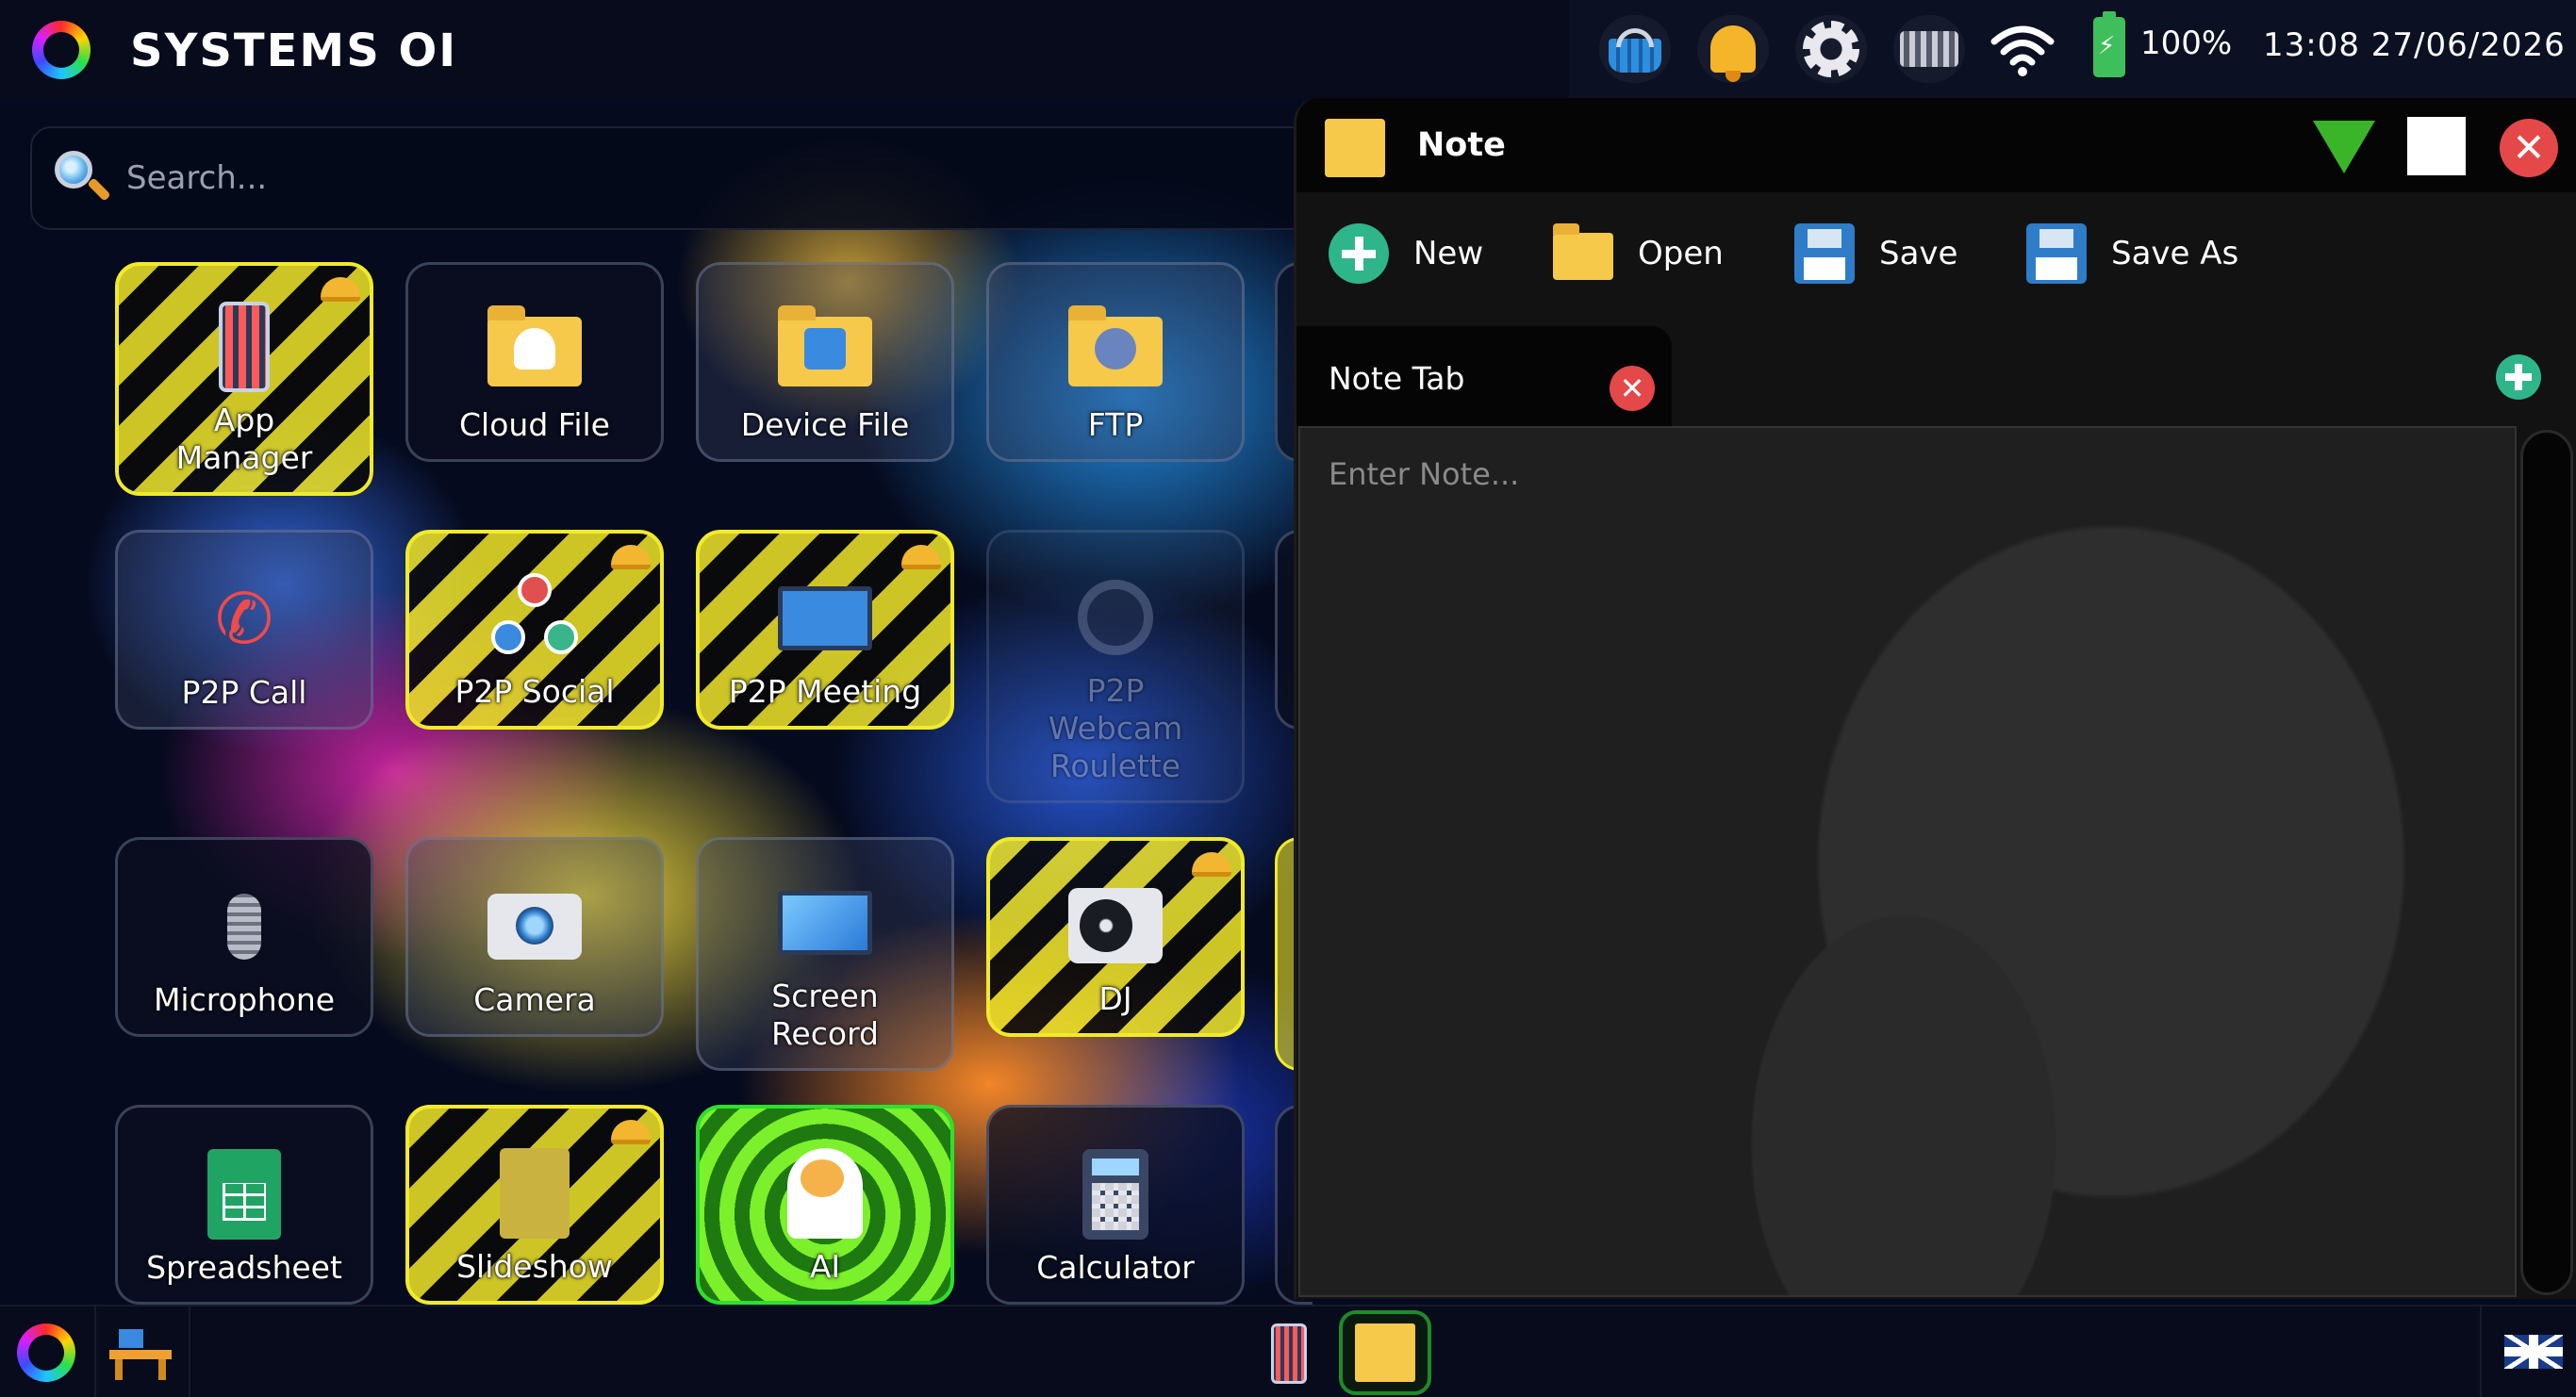 This screenshot has height=1397, width=2576. What do you see at coordinates (2023, 49) in the screenshot?
I see `wifi-icon` at bounding box center [2023, 49].